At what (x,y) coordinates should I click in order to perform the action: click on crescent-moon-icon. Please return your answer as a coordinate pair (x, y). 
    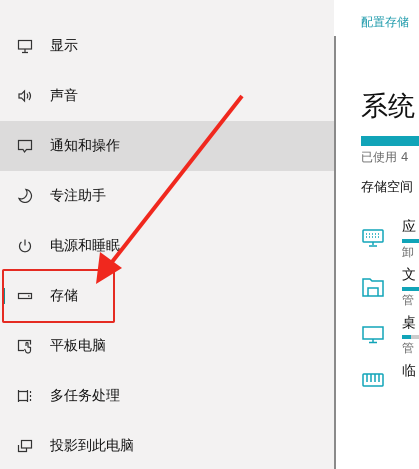
    Looking at the image, I should click on (25, 196).